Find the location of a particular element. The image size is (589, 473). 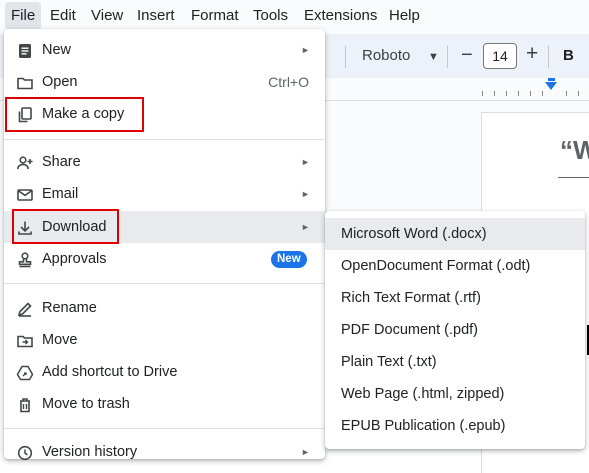

menu-format: Format is located at coordinates (215, 16).